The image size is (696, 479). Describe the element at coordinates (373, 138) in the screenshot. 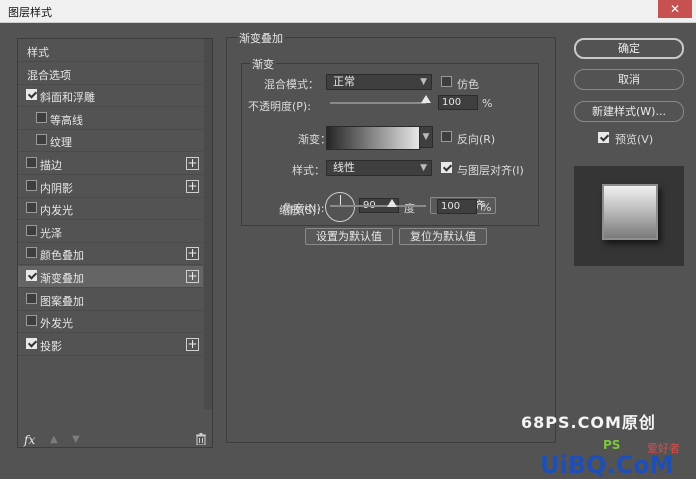

I see `gradient-picker-swatch` at that location.